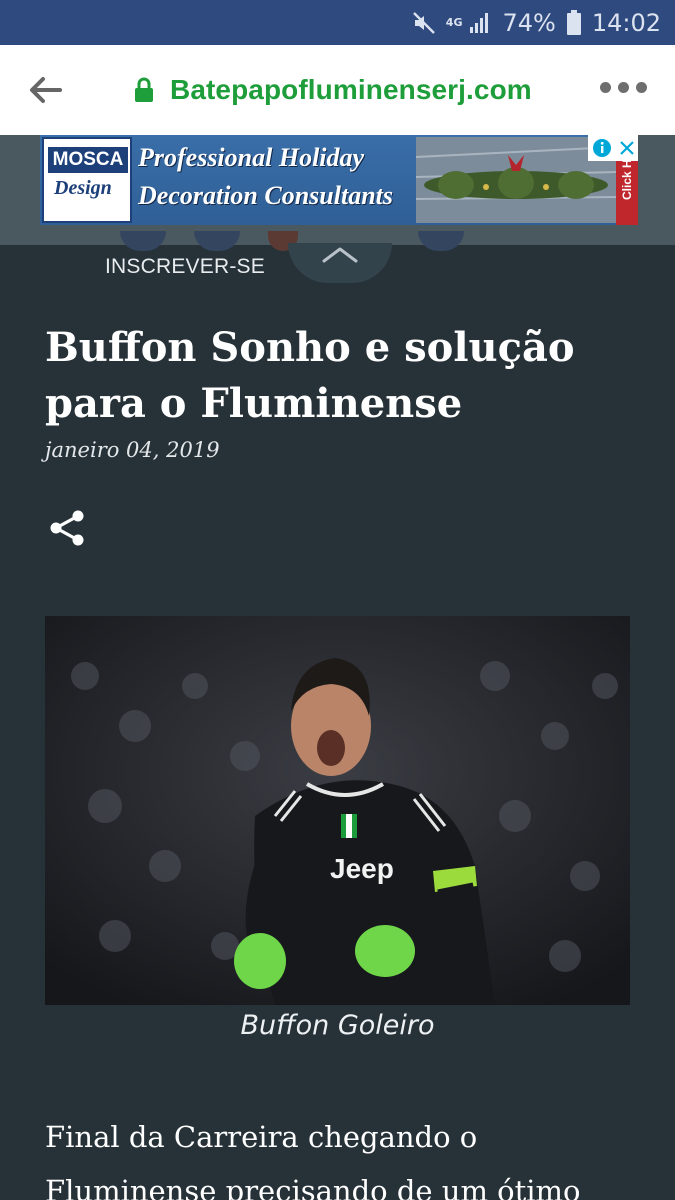  Describe the element at coordinates (423, 22) in the screenshot. I see `mute-icon` at that location.